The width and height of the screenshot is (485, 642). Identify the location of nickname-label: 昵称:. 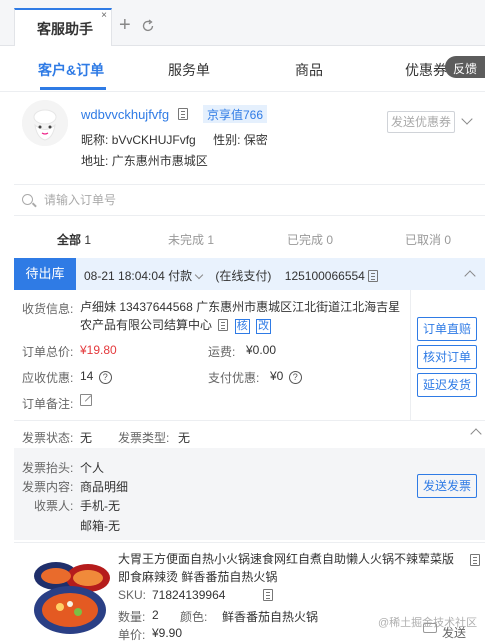
(95, 140).